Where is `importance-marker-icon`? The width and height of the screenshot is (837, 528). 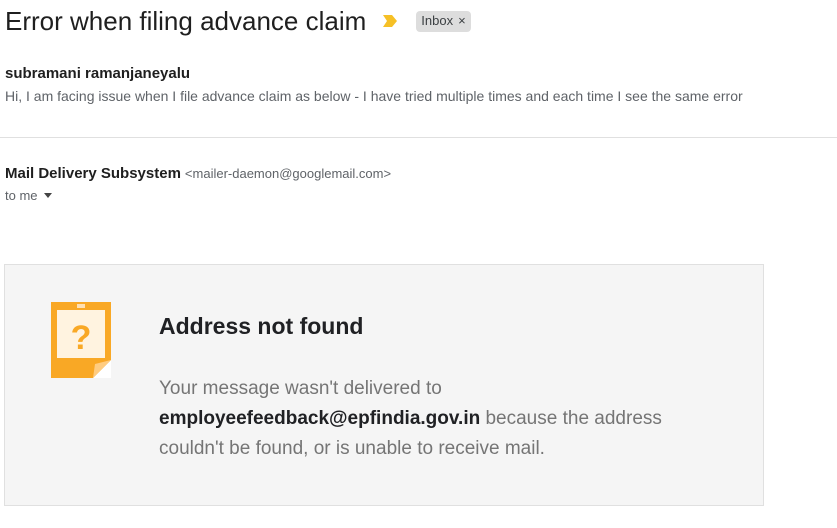
importance-marker-icon is located at coordinates (390, 21).